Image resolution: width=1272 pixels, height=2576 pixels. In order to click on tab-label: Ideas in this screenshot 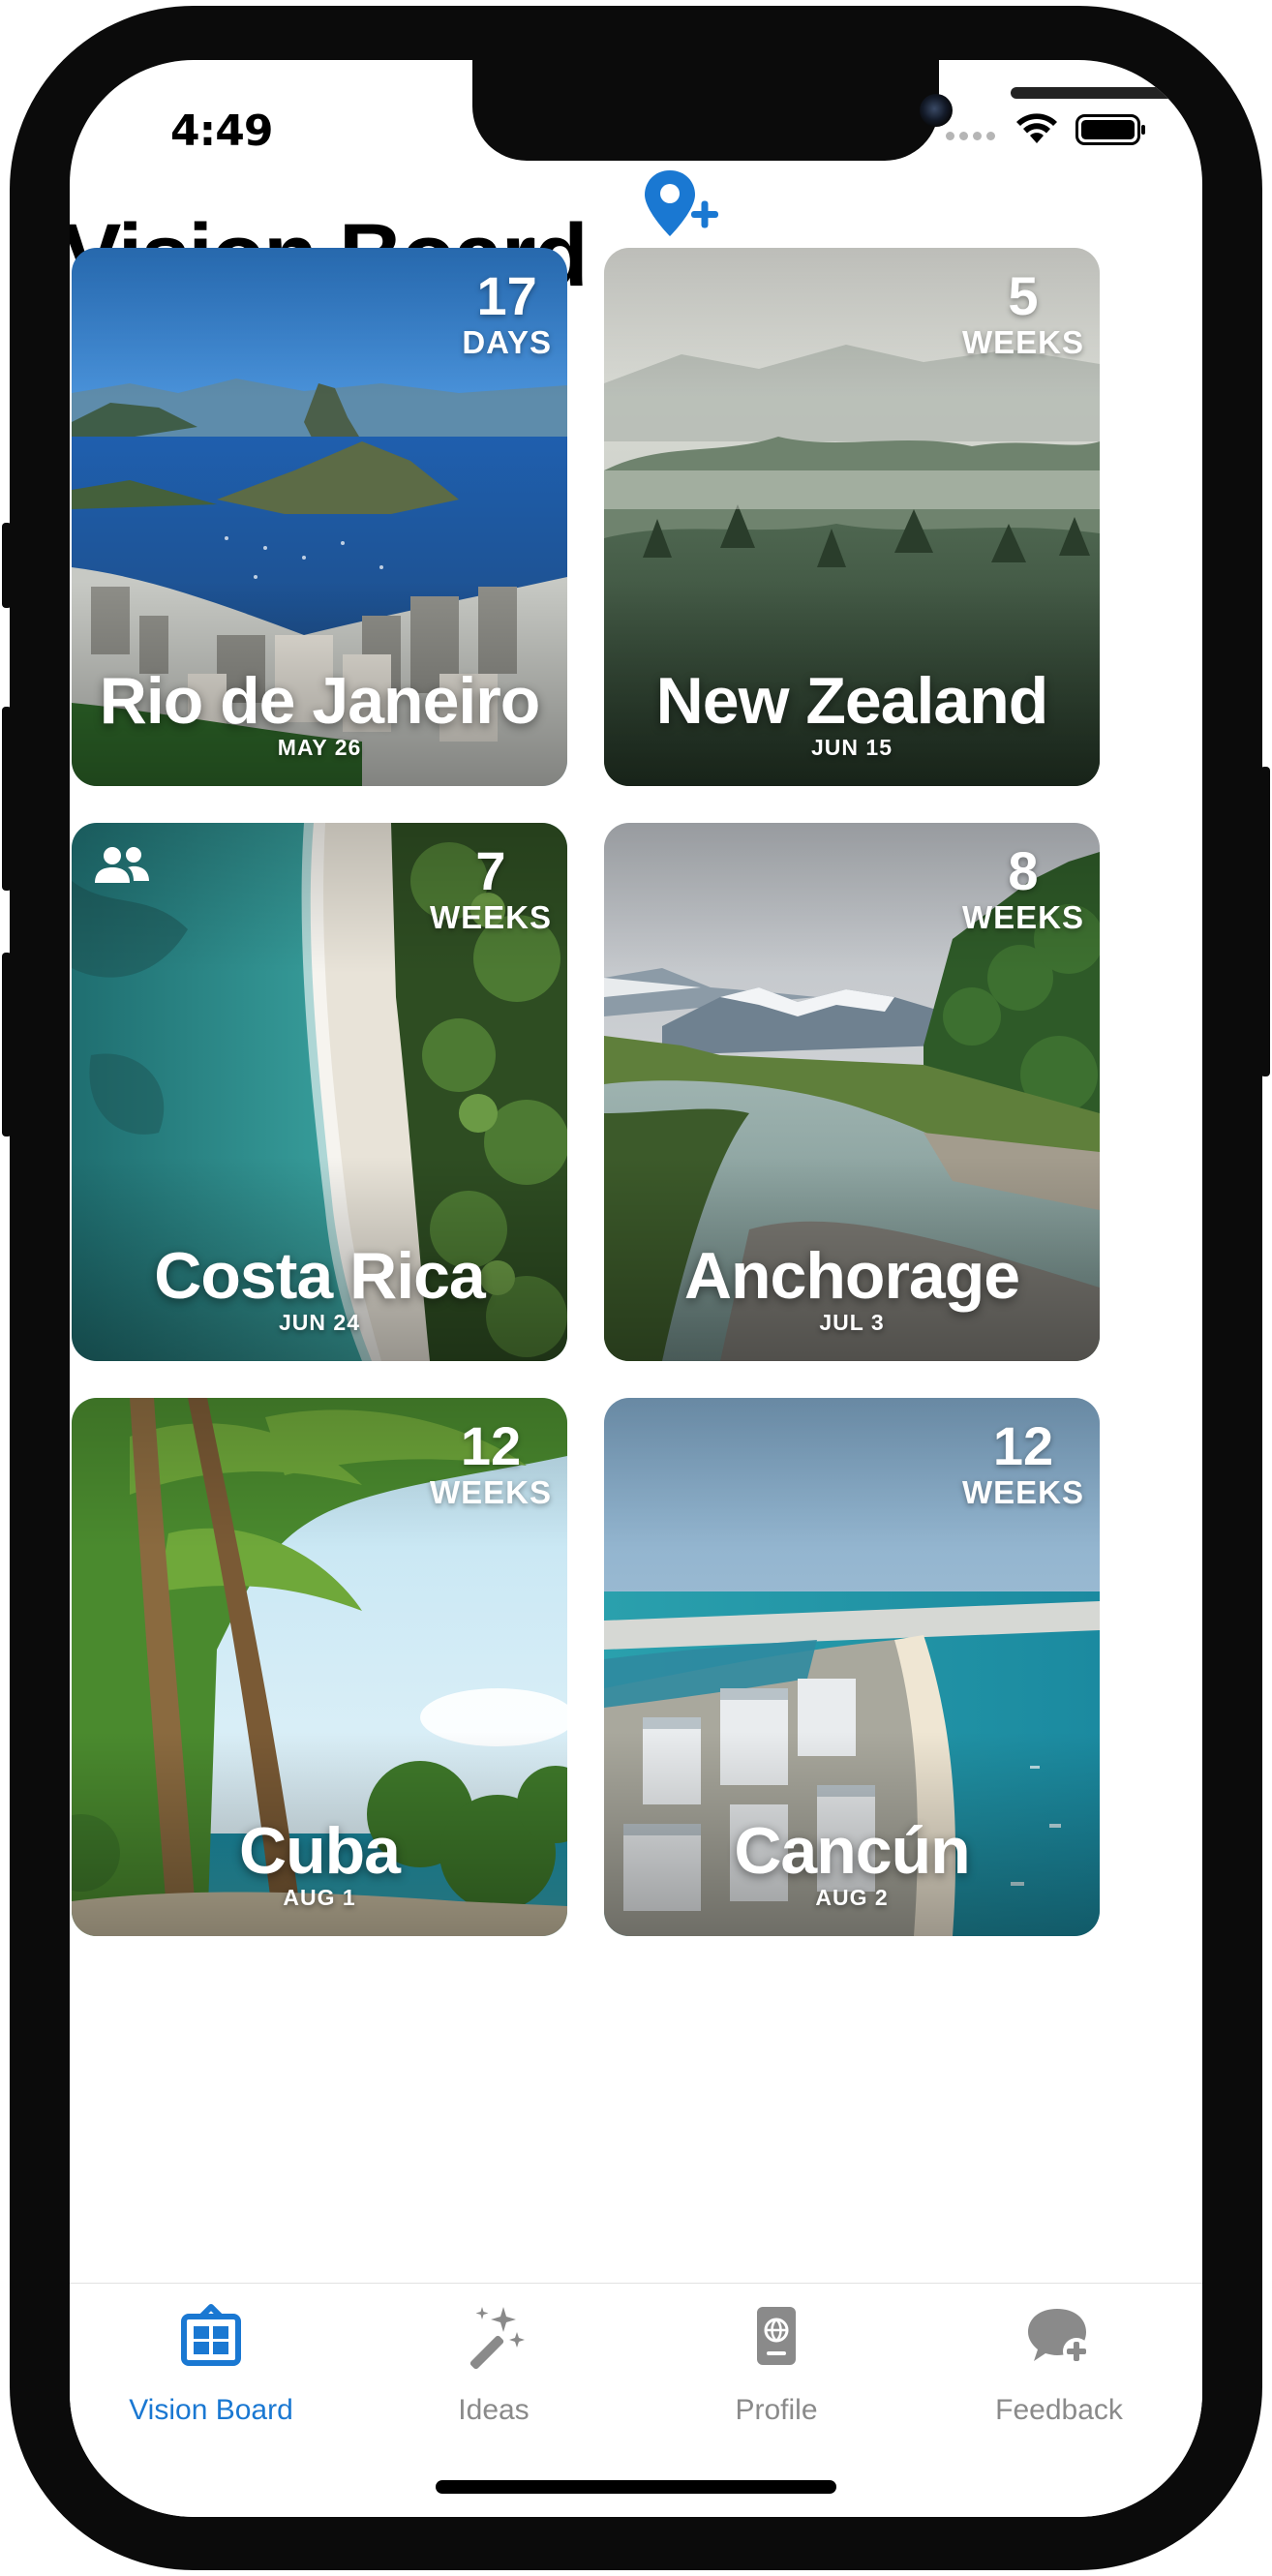, I will do `click(494, 2410)`.